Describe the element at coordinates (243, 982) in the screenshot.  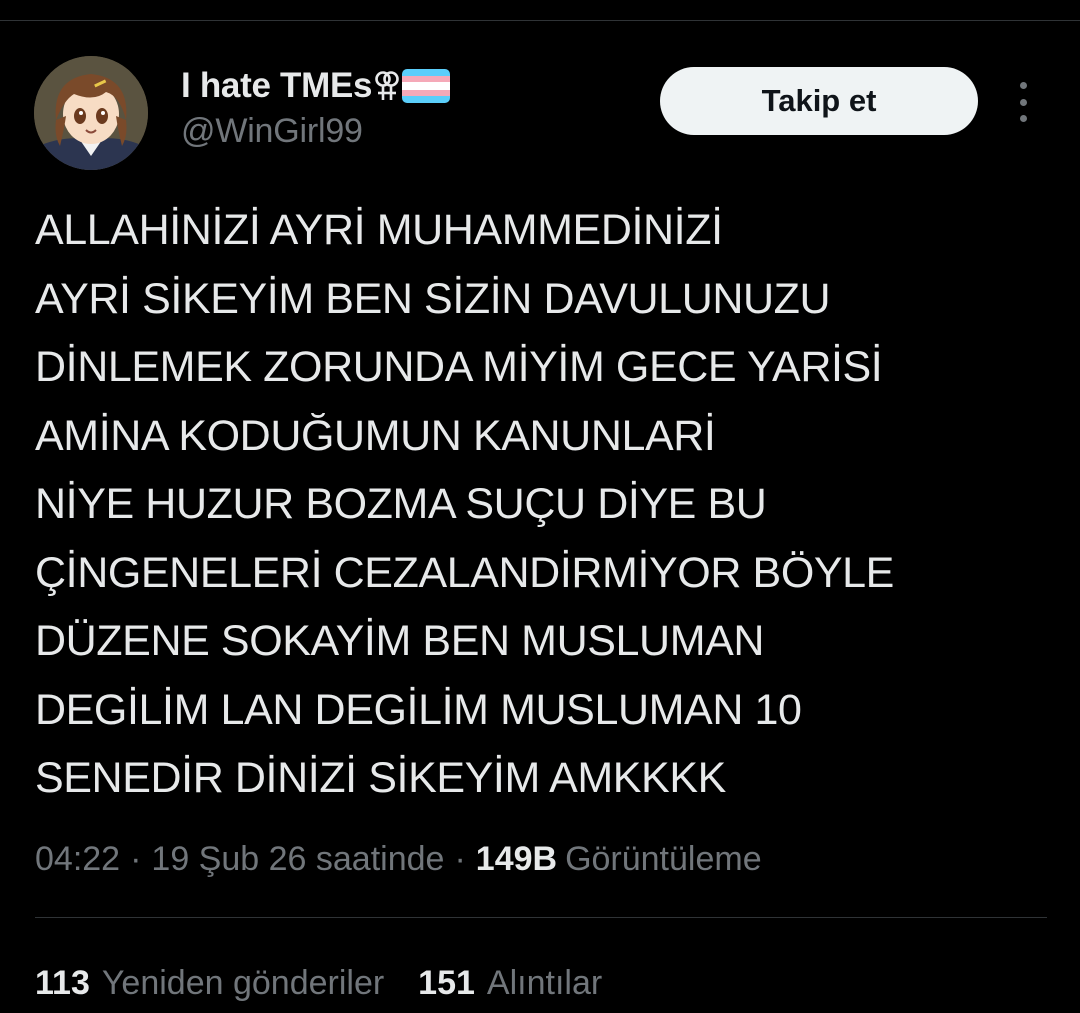
I see `reposts-label: Yeniden gönderiler` at that location.